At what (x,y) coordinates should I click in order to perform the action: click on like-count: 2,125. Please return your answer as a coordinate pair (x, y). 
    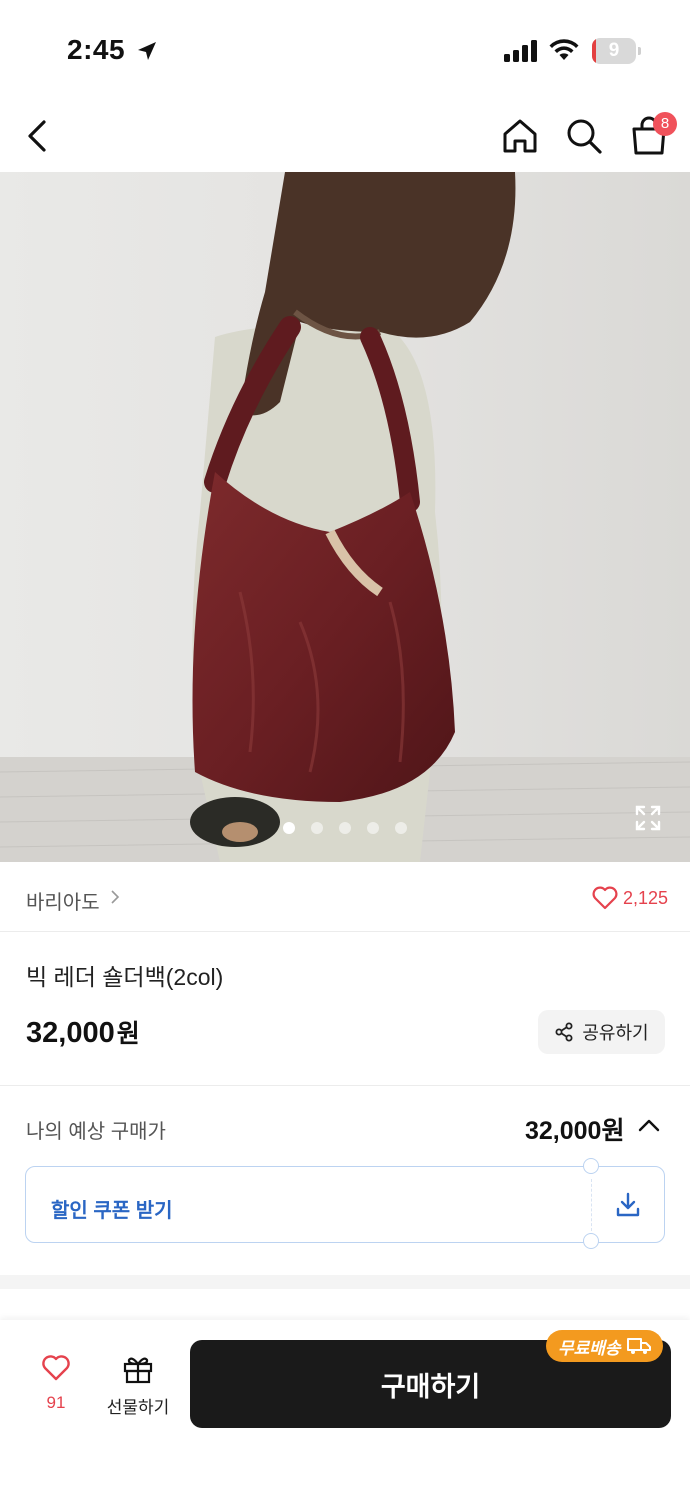
    Looking at the image, I should click on (646, 898).